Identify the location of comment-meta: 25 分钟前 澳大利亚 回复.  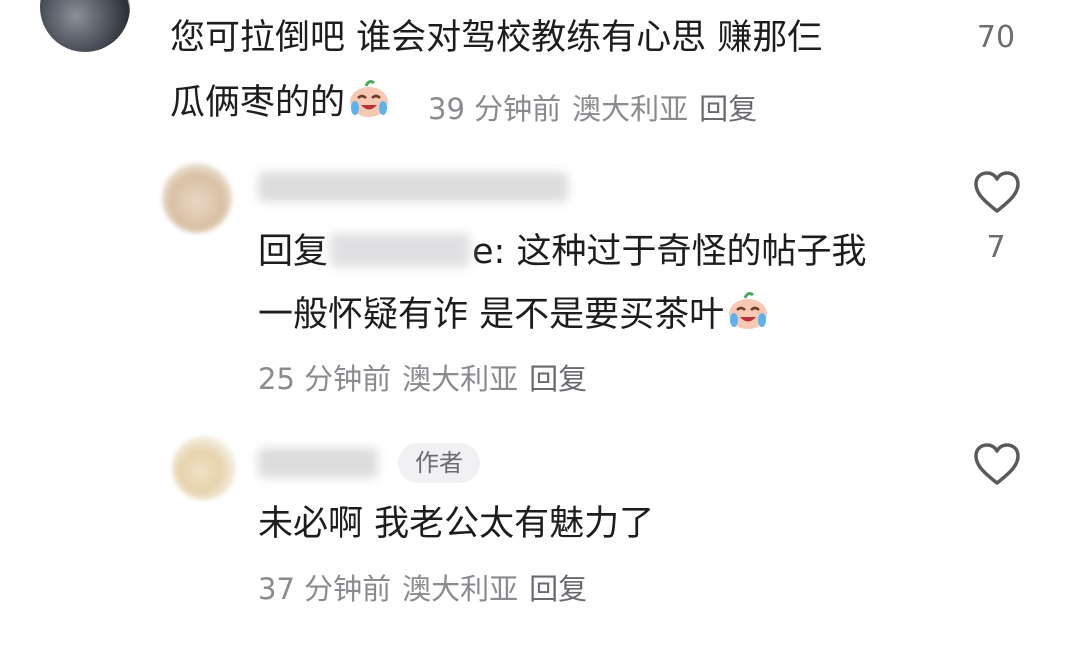
(428, 377).